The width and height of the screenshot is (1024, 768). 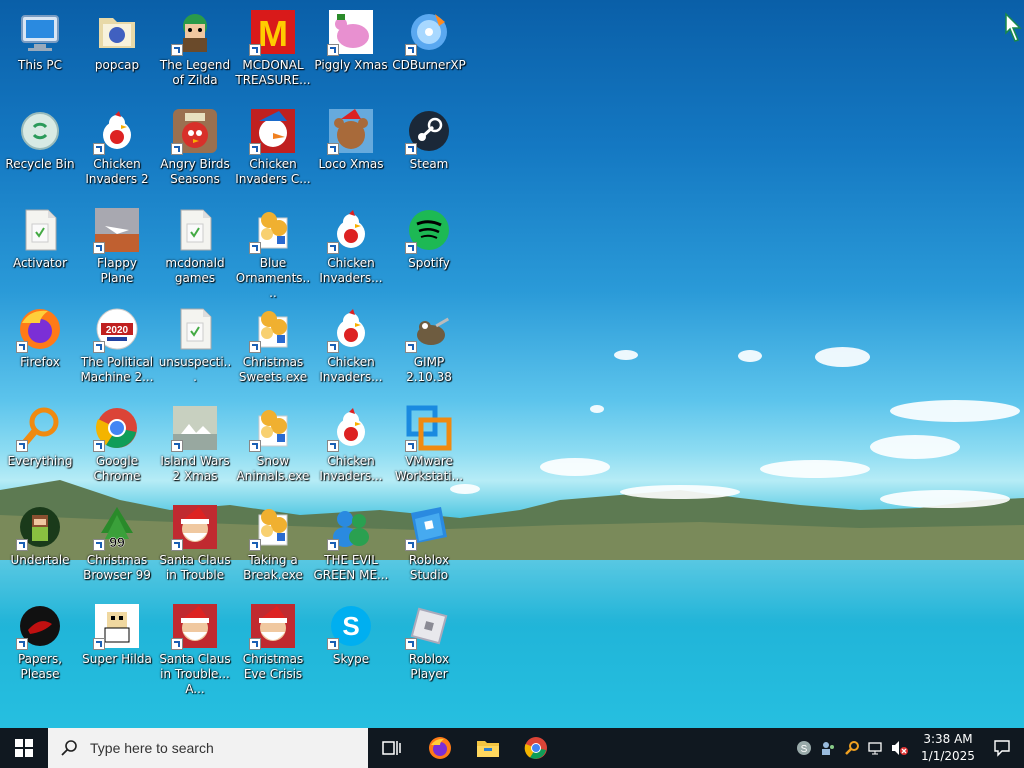 What do you see at coordinates (429, 131) in the screenshot?
I see `steam-icon` at bounding box center [429, 131].